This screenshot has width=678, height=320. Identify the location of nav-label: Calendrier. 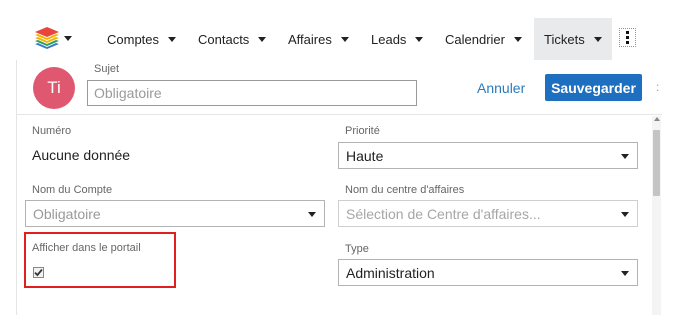
(475, 39).